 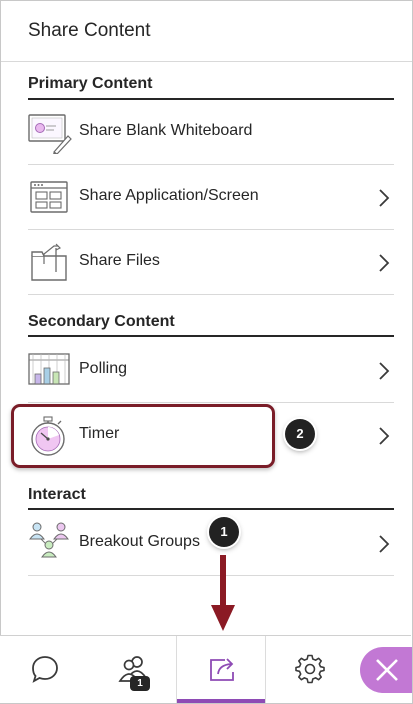 What do you see at coordinates (49, 263) in the screenshot?
I see `files-folder-icon` at bounding box center [49, 263].